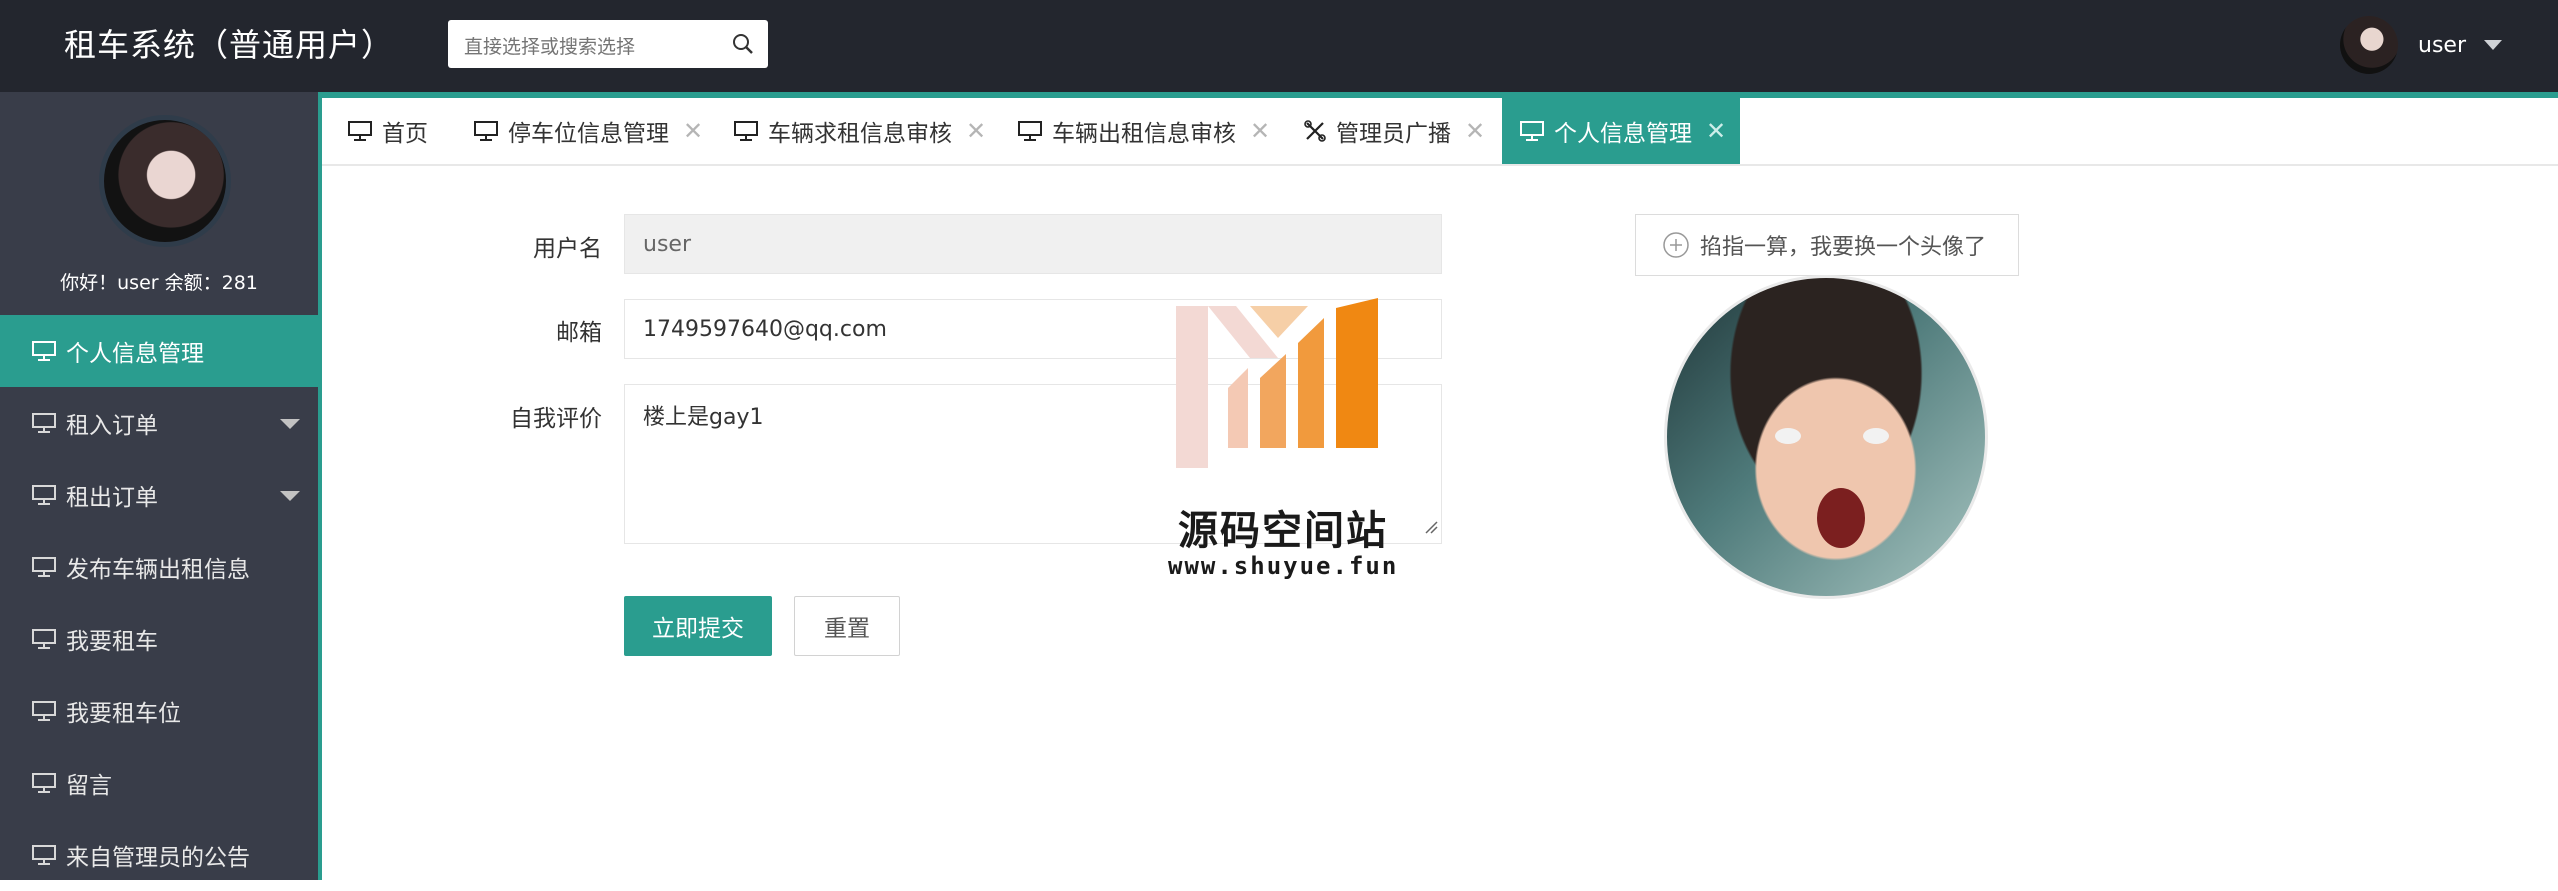  What do you see at coordinates (567, 249) in the screenshot?
I see `username-label: 用户名` at bounding box center [567, 249].